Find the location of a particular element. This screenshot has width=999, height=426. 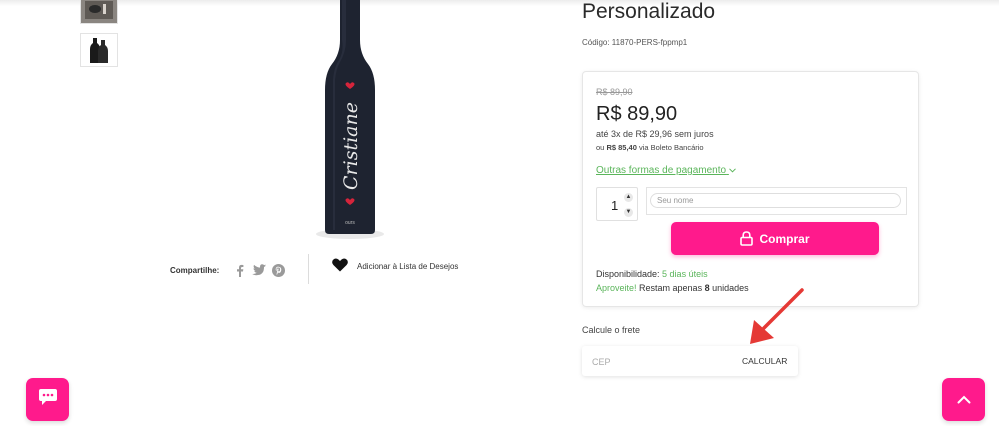

chevron-up-icon is located at coordinates (964, 400).